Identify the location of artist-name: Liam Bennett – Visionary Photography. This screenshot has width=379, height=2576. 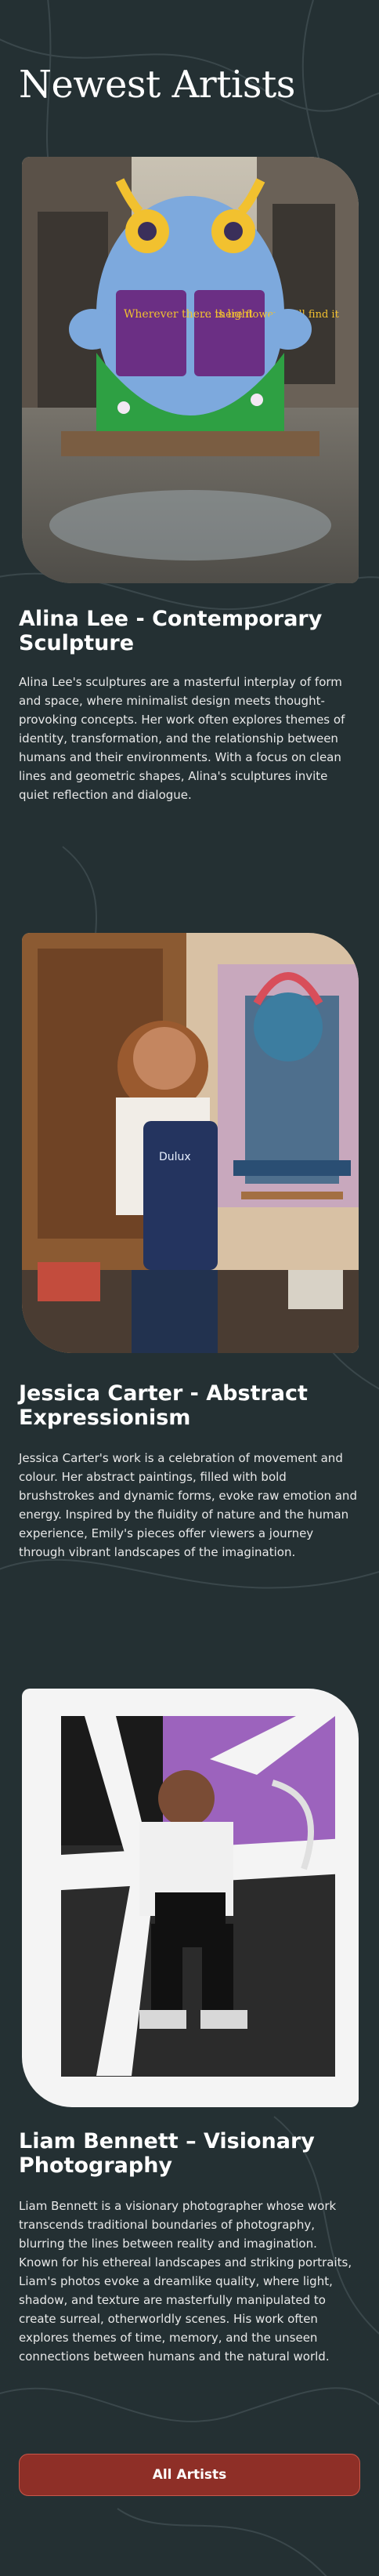
(167, 2153).